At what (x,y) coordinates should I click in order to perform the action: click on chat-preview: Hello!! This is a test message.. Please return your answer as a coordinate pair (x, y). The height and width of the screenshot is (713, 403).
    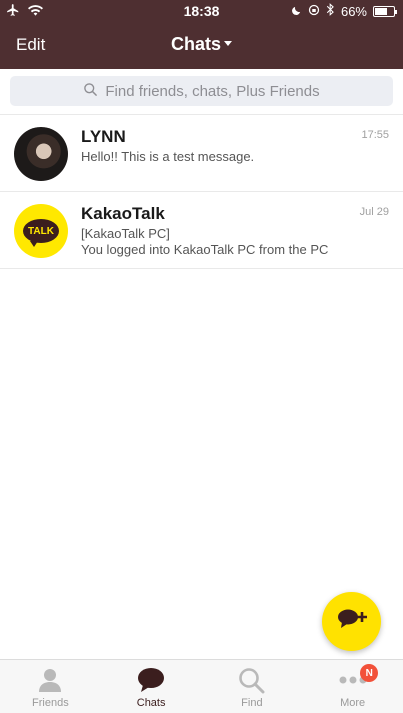
    Looking at the image, I should click on (168, 156).